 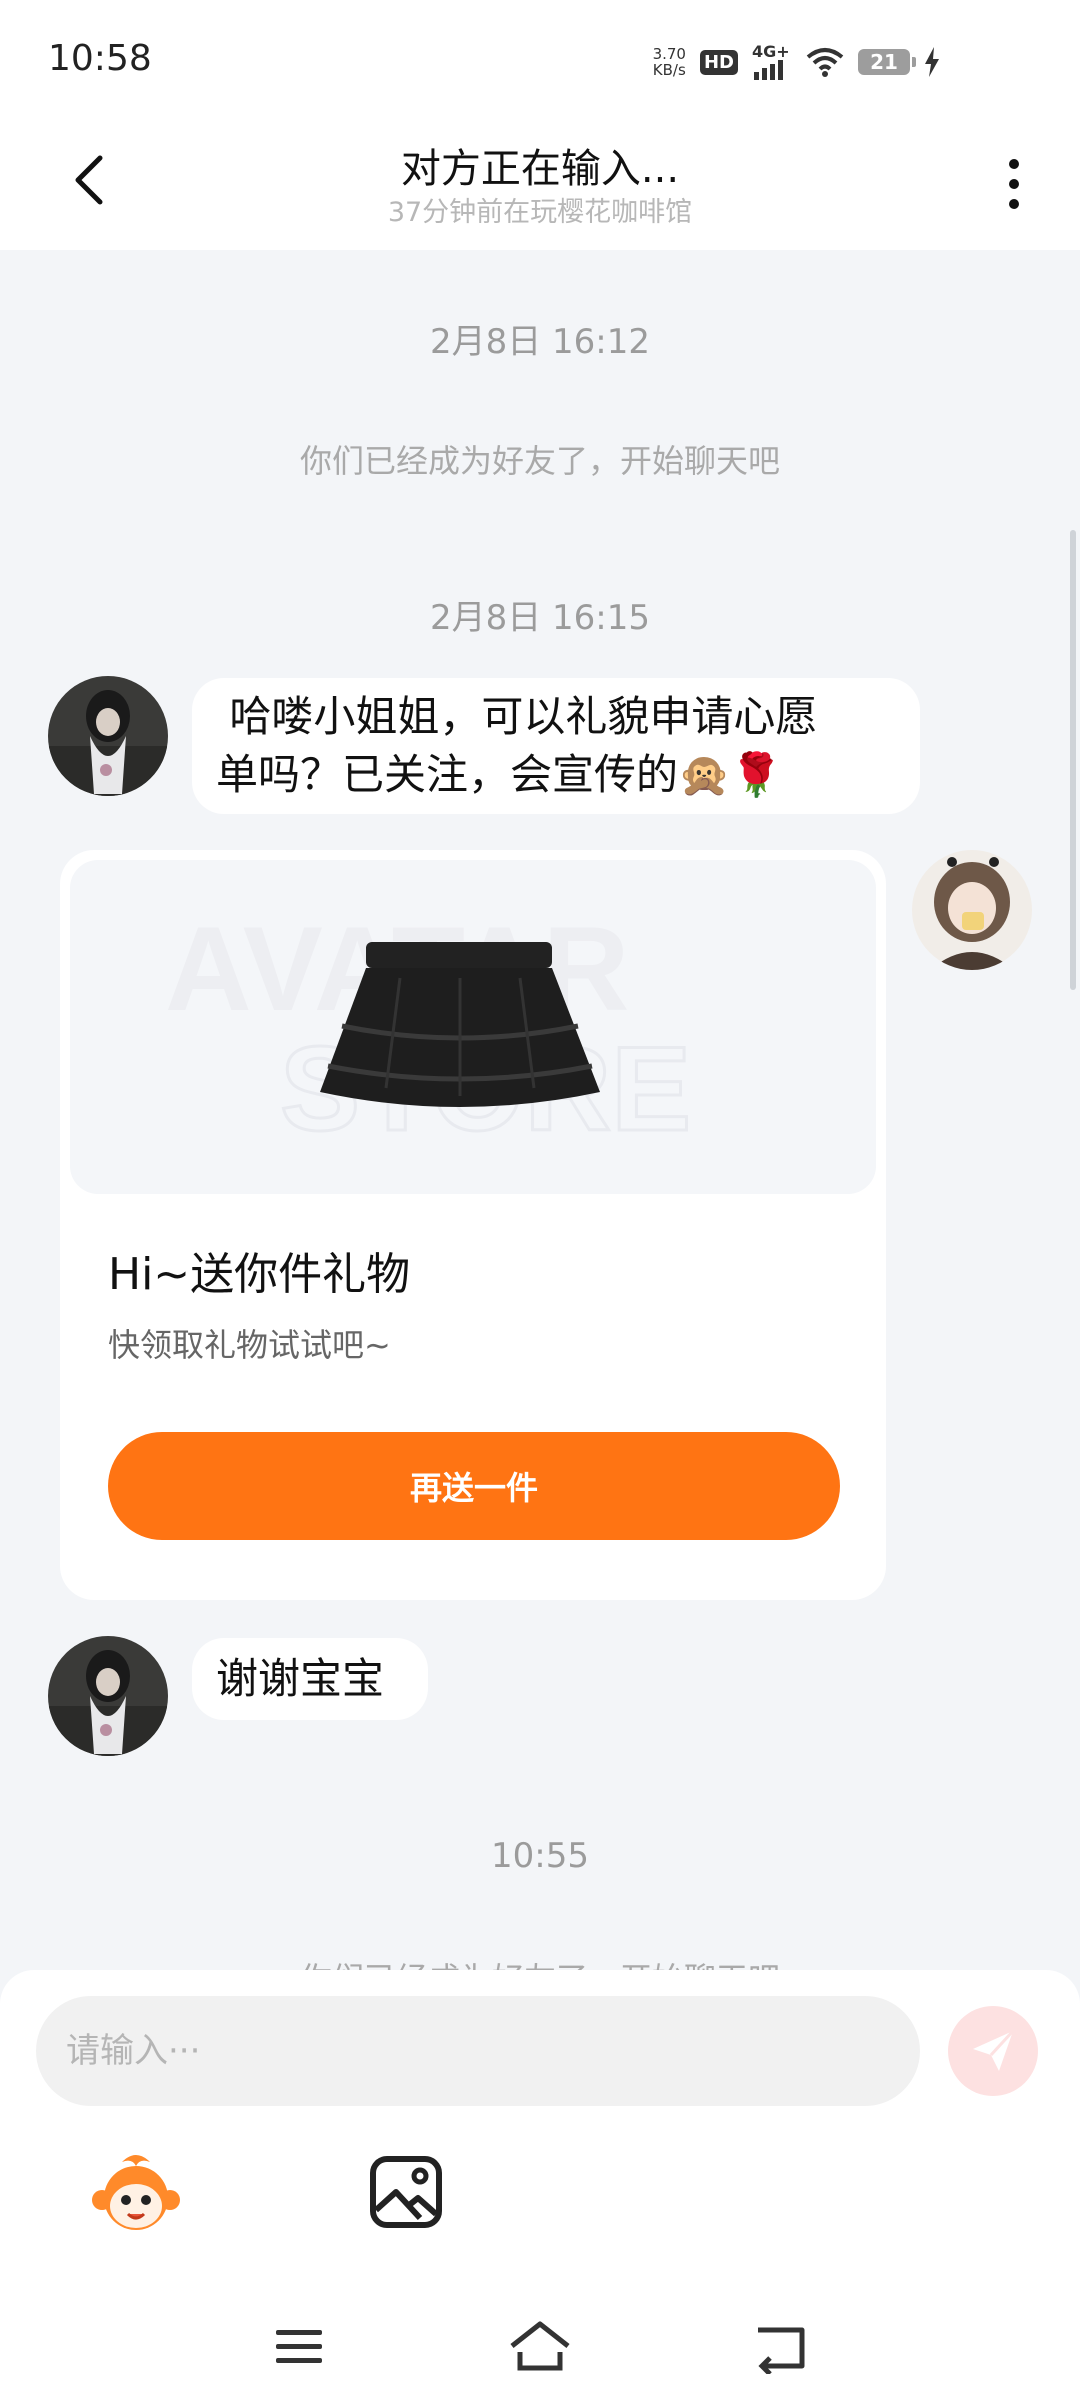 I want to click on image-icon, so click(x=406, y=2192).